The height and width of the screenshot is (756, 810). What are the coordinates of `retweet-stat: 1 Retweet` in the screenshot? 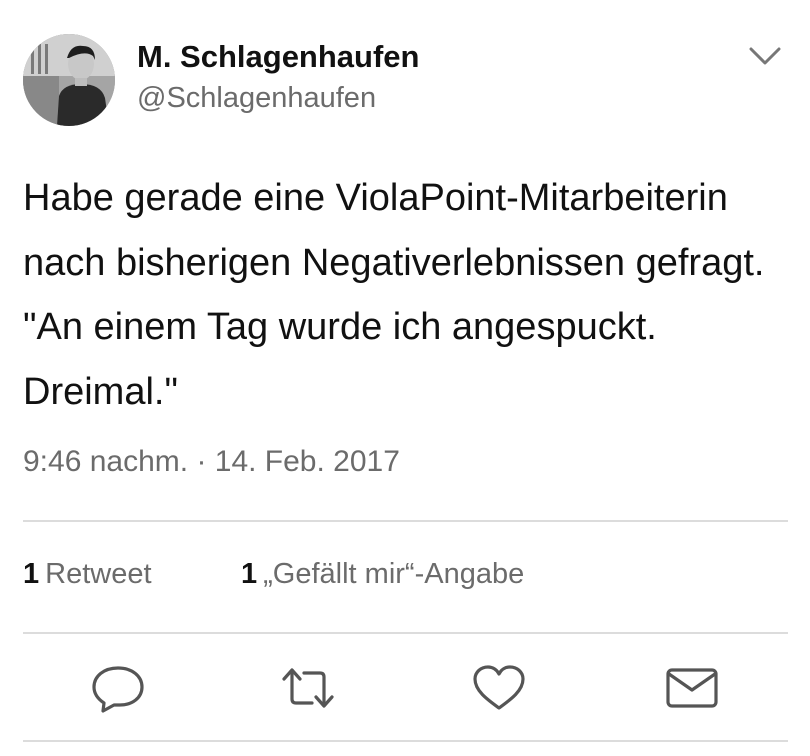 It's located at (87, 574).